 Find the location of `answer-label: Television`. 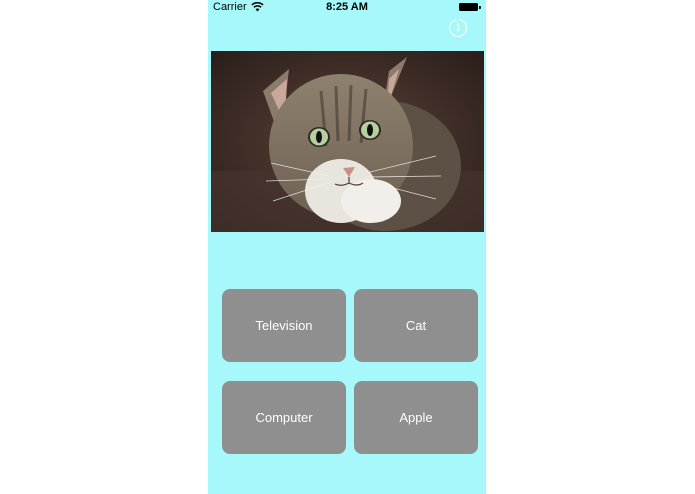

answer-label: Television is located at coordinates (284, 325).